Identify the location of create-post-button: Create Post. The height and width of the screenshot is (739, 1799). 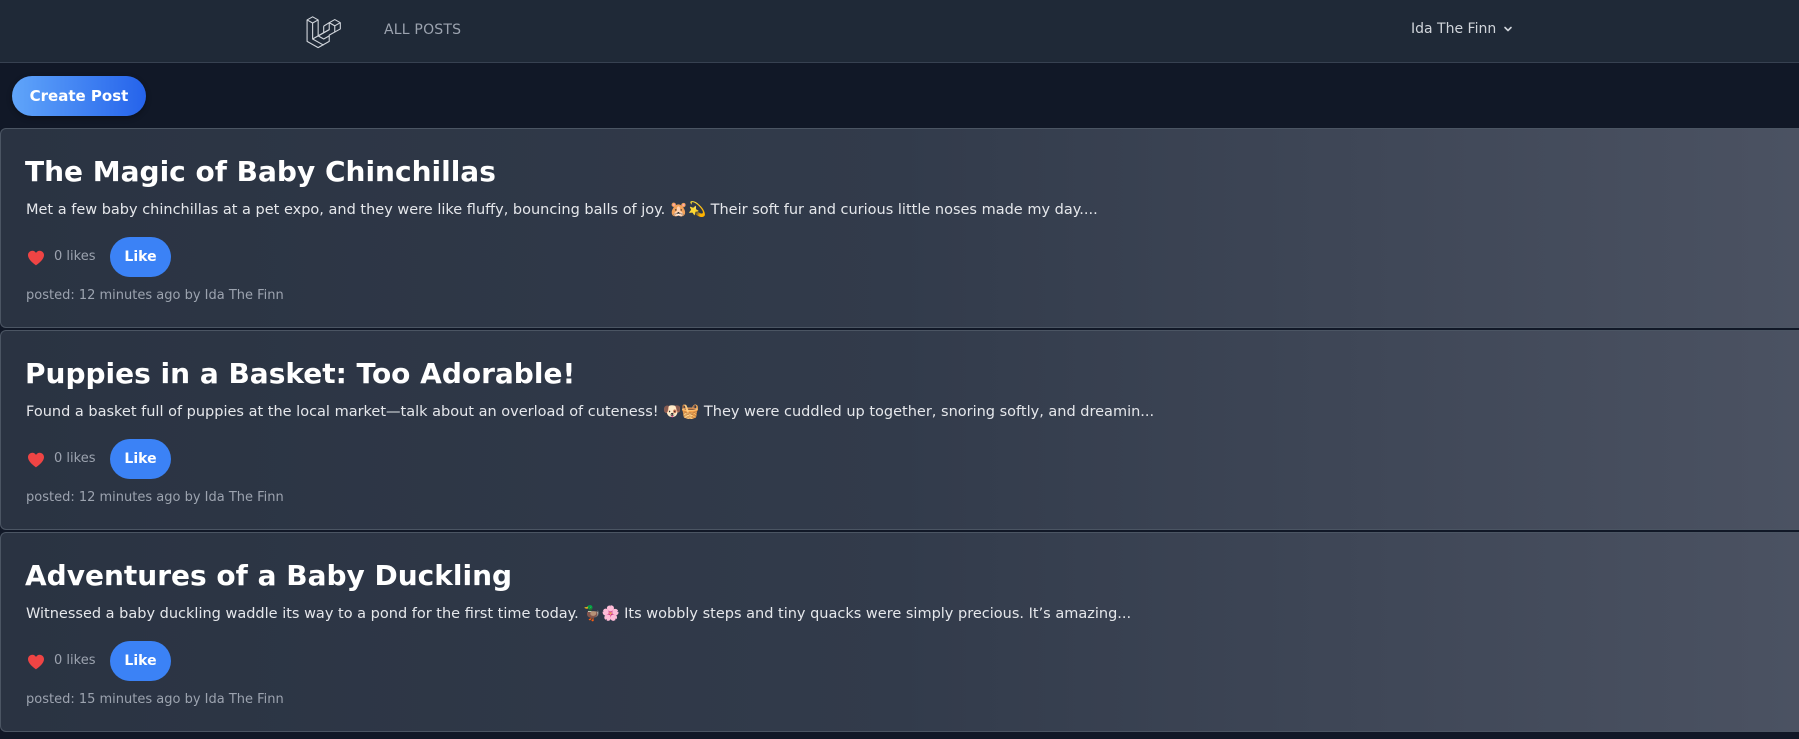
(79, 96).